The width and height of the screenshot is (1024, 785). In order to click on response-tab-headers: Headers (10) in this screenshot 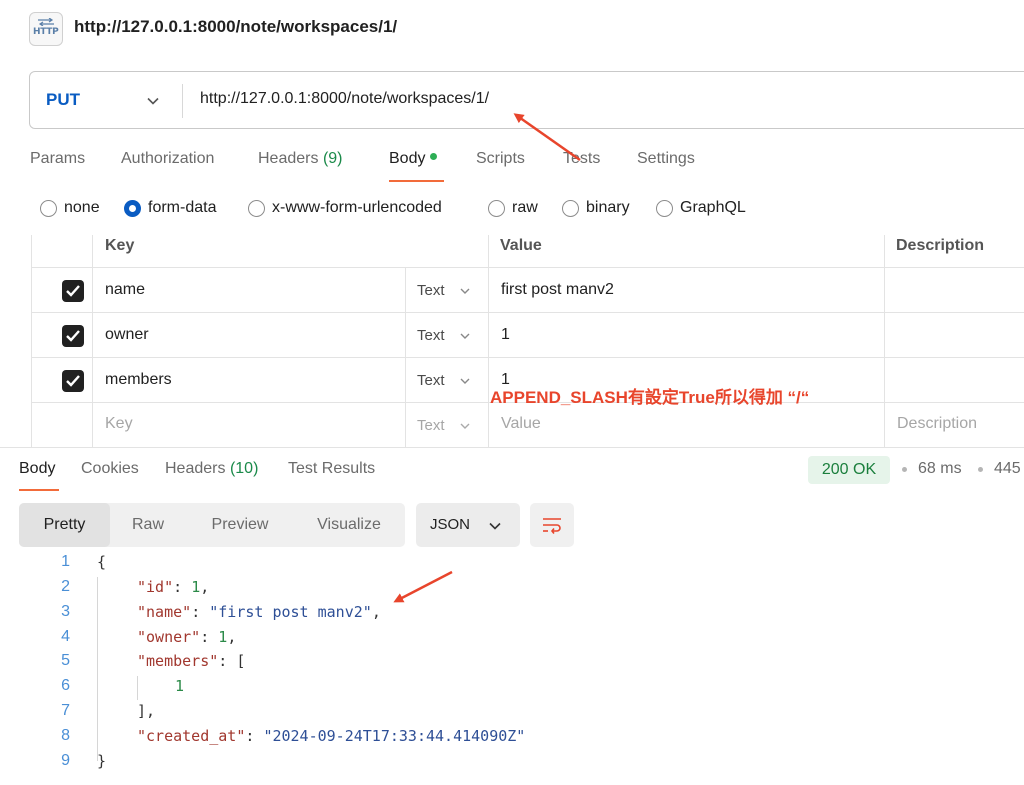, I will do `click(211, 469)`.